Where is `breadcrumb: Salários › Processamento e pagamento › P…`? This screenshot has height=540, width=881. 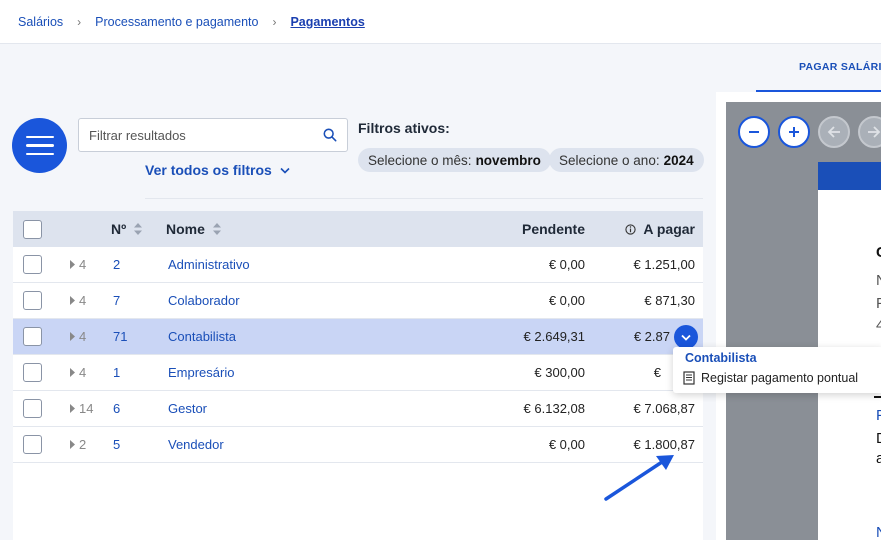
breadcrumb: Salários › Processamento e pagamento › P… is located at coordinates (440, 22).